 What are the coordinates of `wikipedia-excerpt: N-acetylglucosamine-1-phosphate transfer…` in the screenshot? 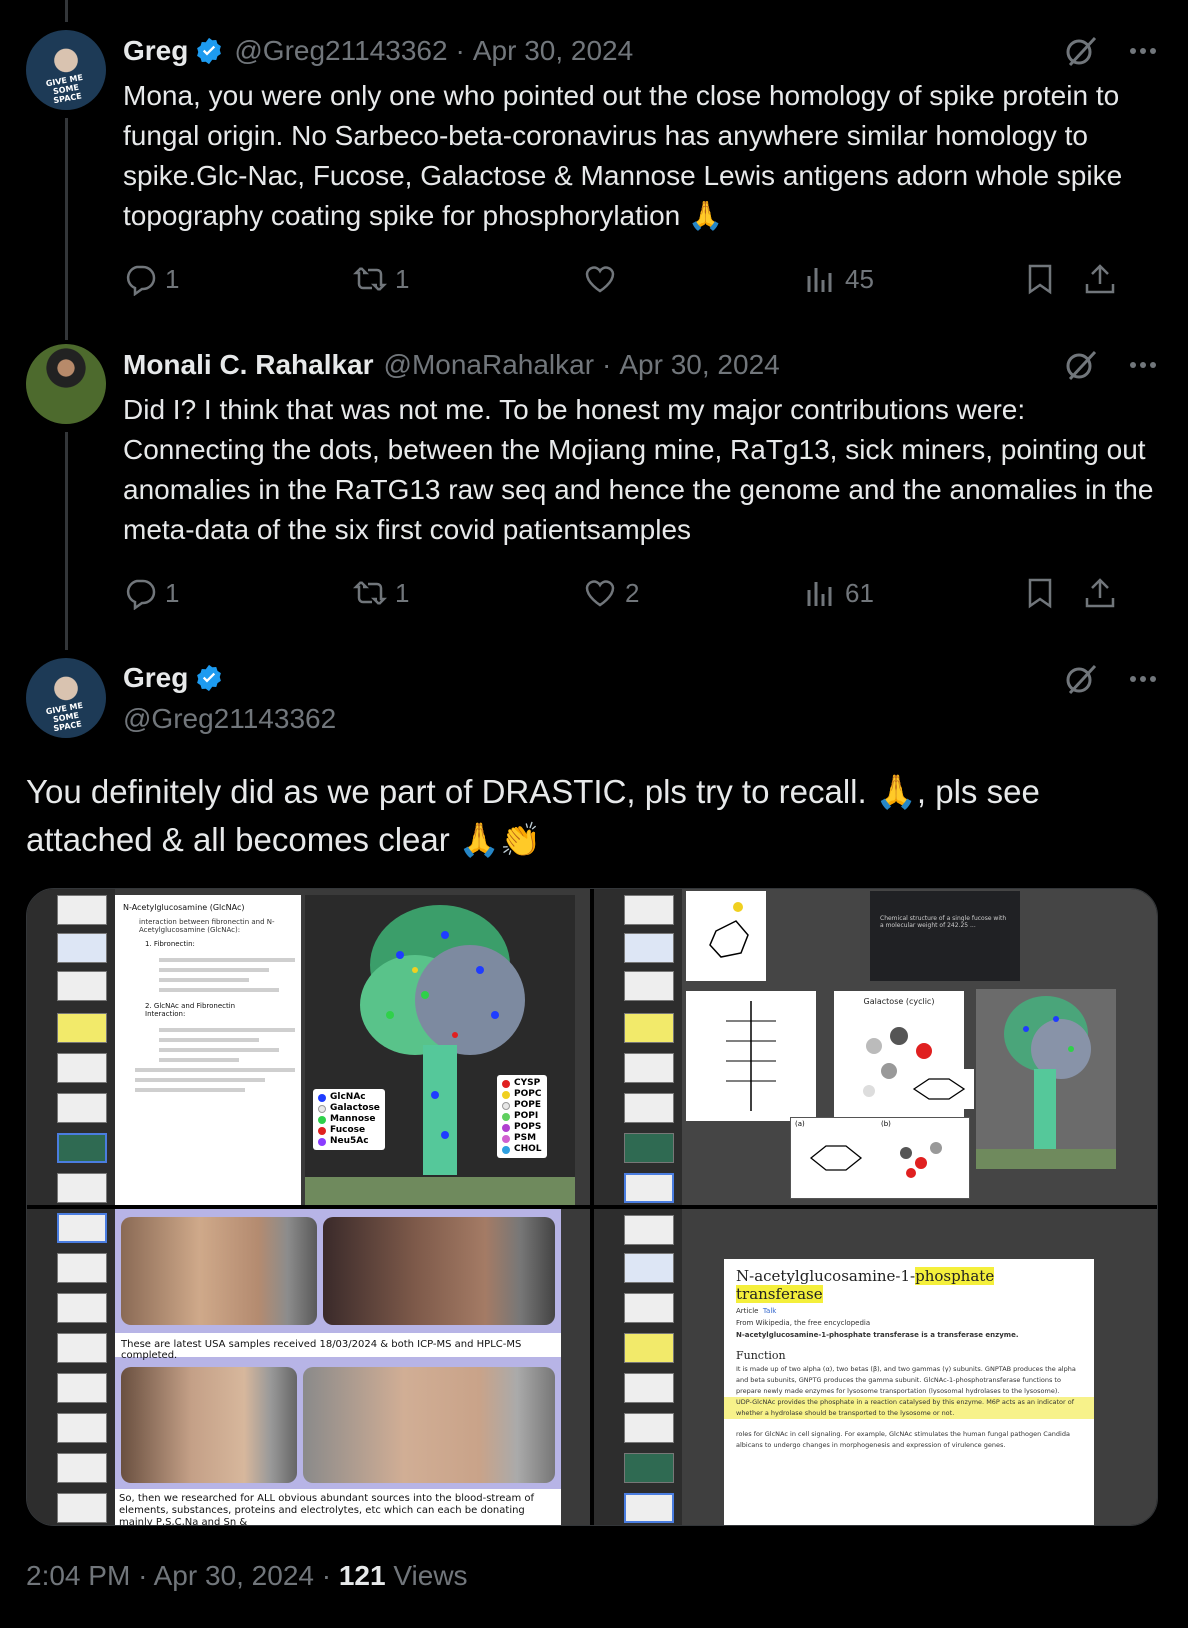 It's located at (909, 1392).